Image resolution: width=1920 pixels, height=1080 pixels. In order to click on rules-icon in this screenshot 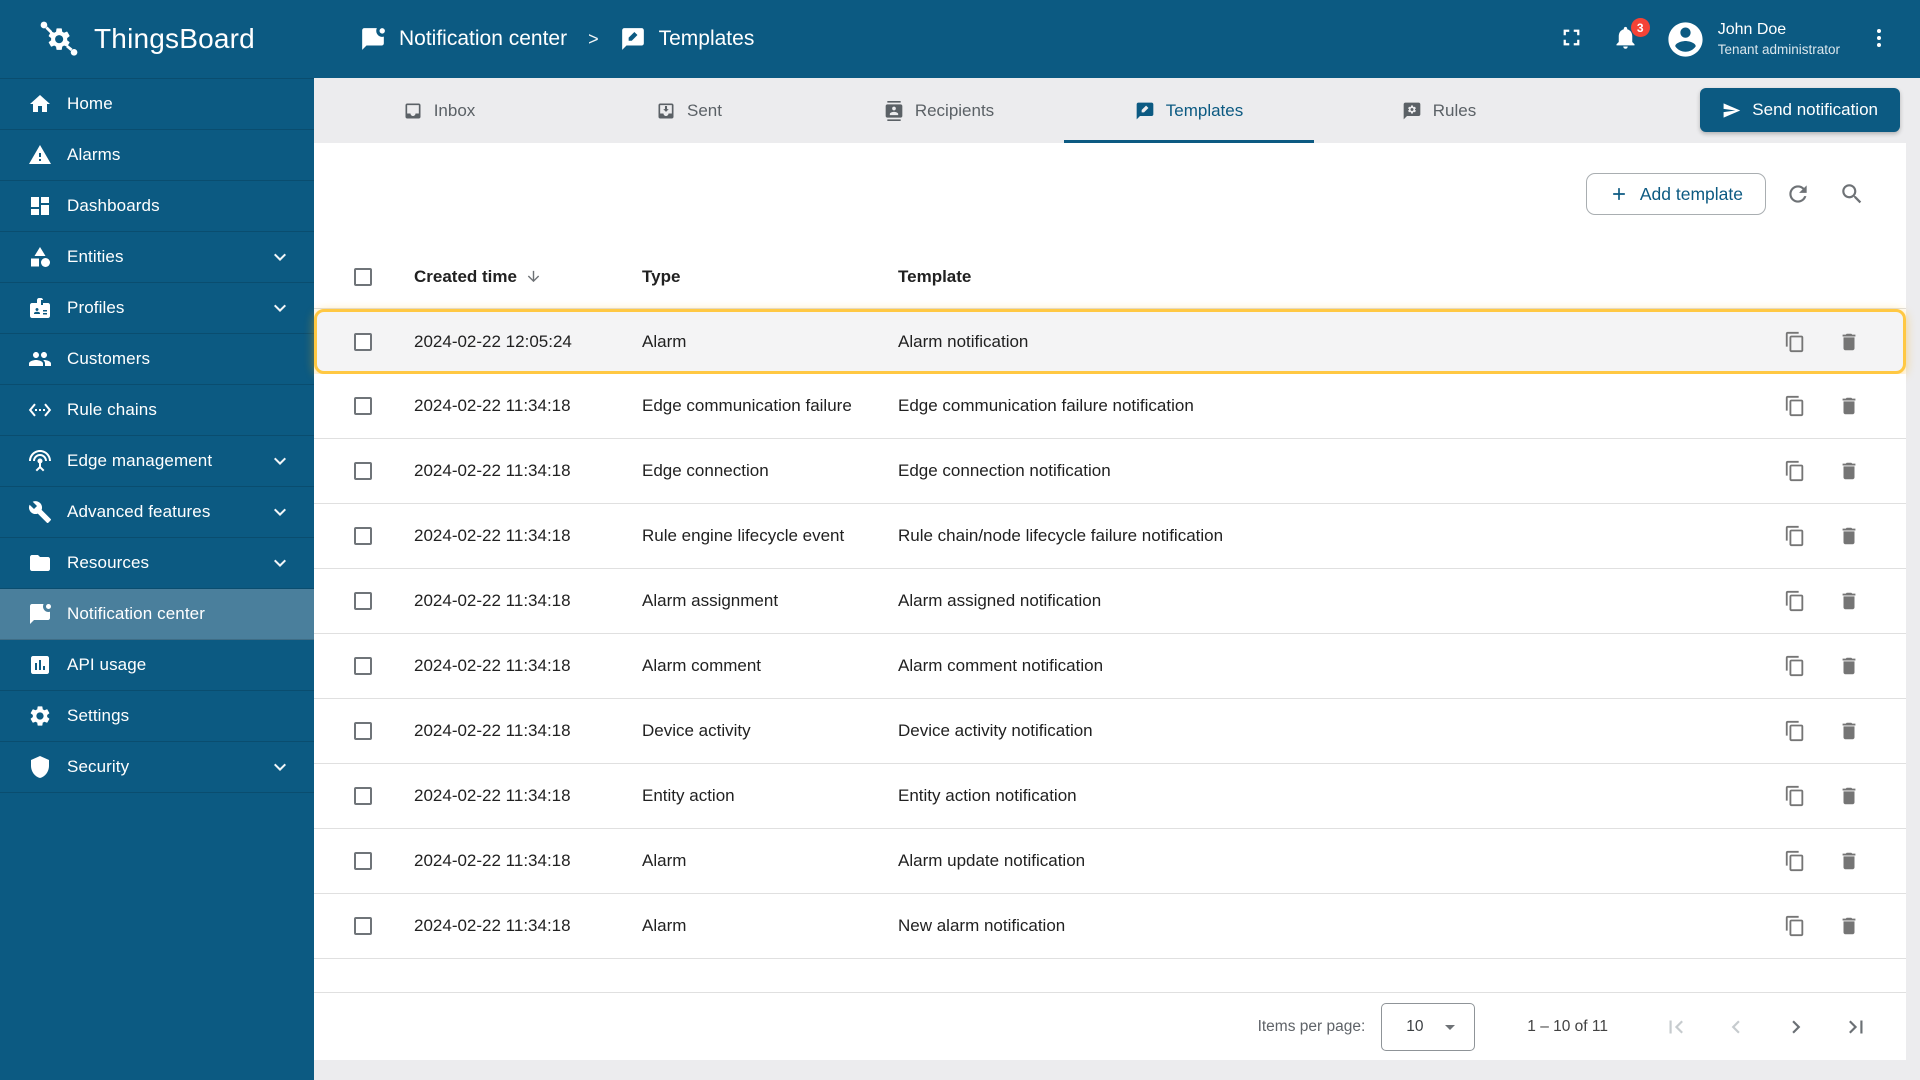, I will do `click(1412, 111)`.